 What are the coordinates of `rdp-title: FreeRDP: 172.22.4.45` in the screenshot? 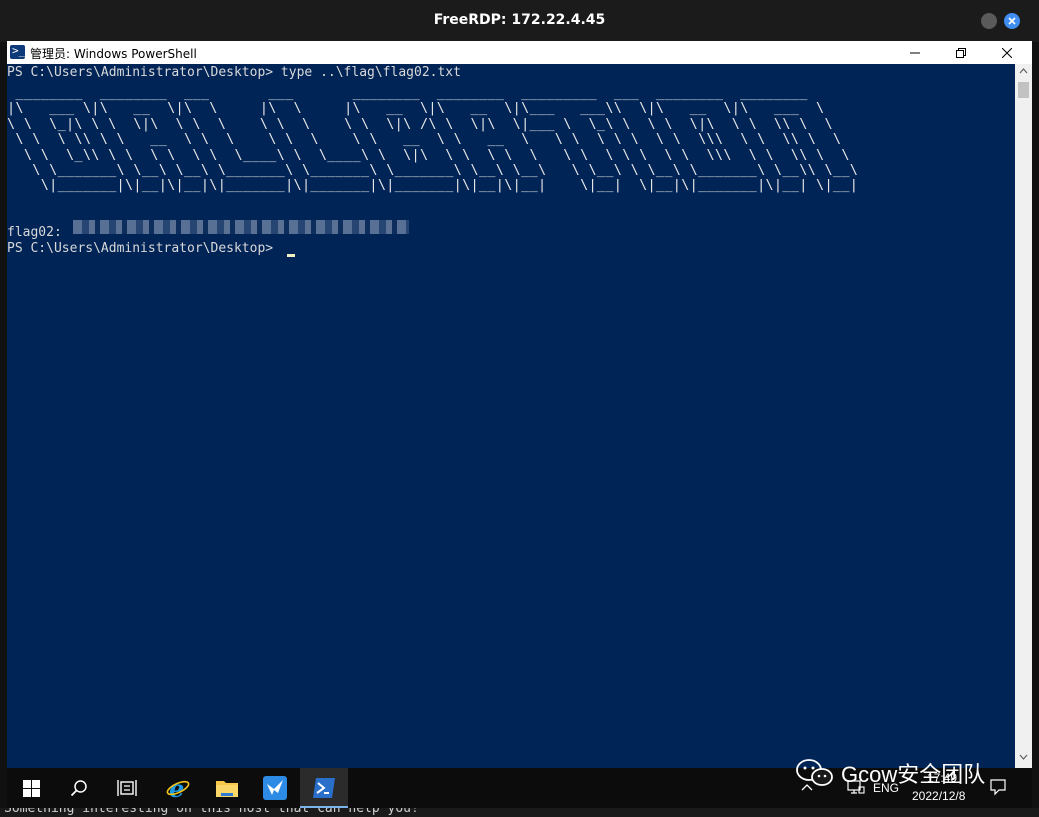 It's located at (519, 20).